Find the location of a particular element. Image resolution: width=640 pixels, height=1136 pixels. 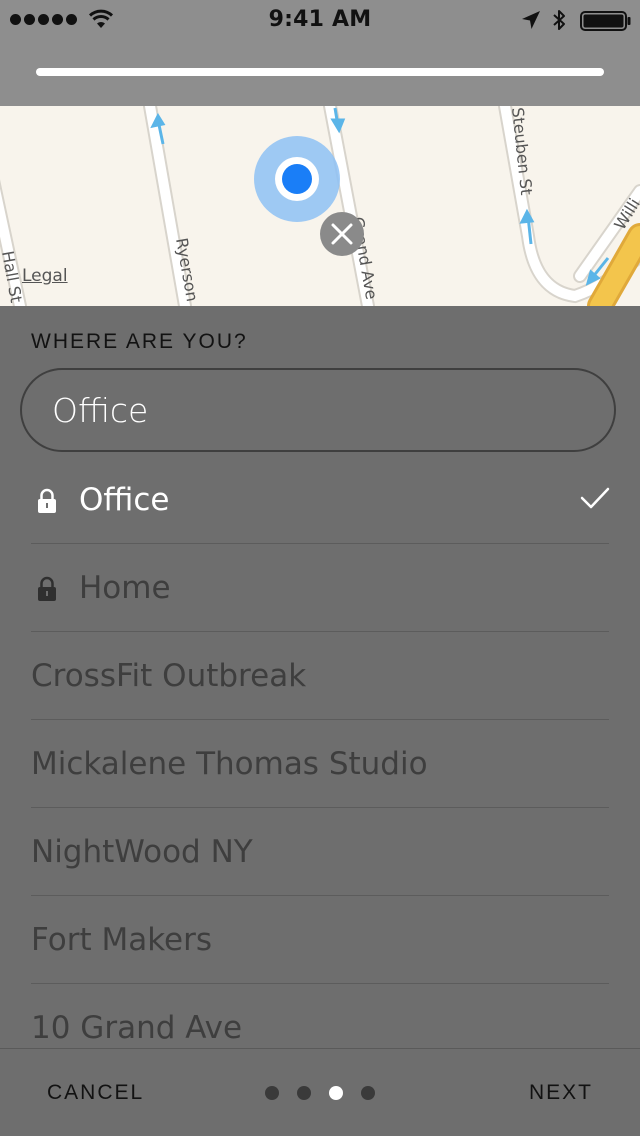

top-bar is located at coordinates (320, 73).